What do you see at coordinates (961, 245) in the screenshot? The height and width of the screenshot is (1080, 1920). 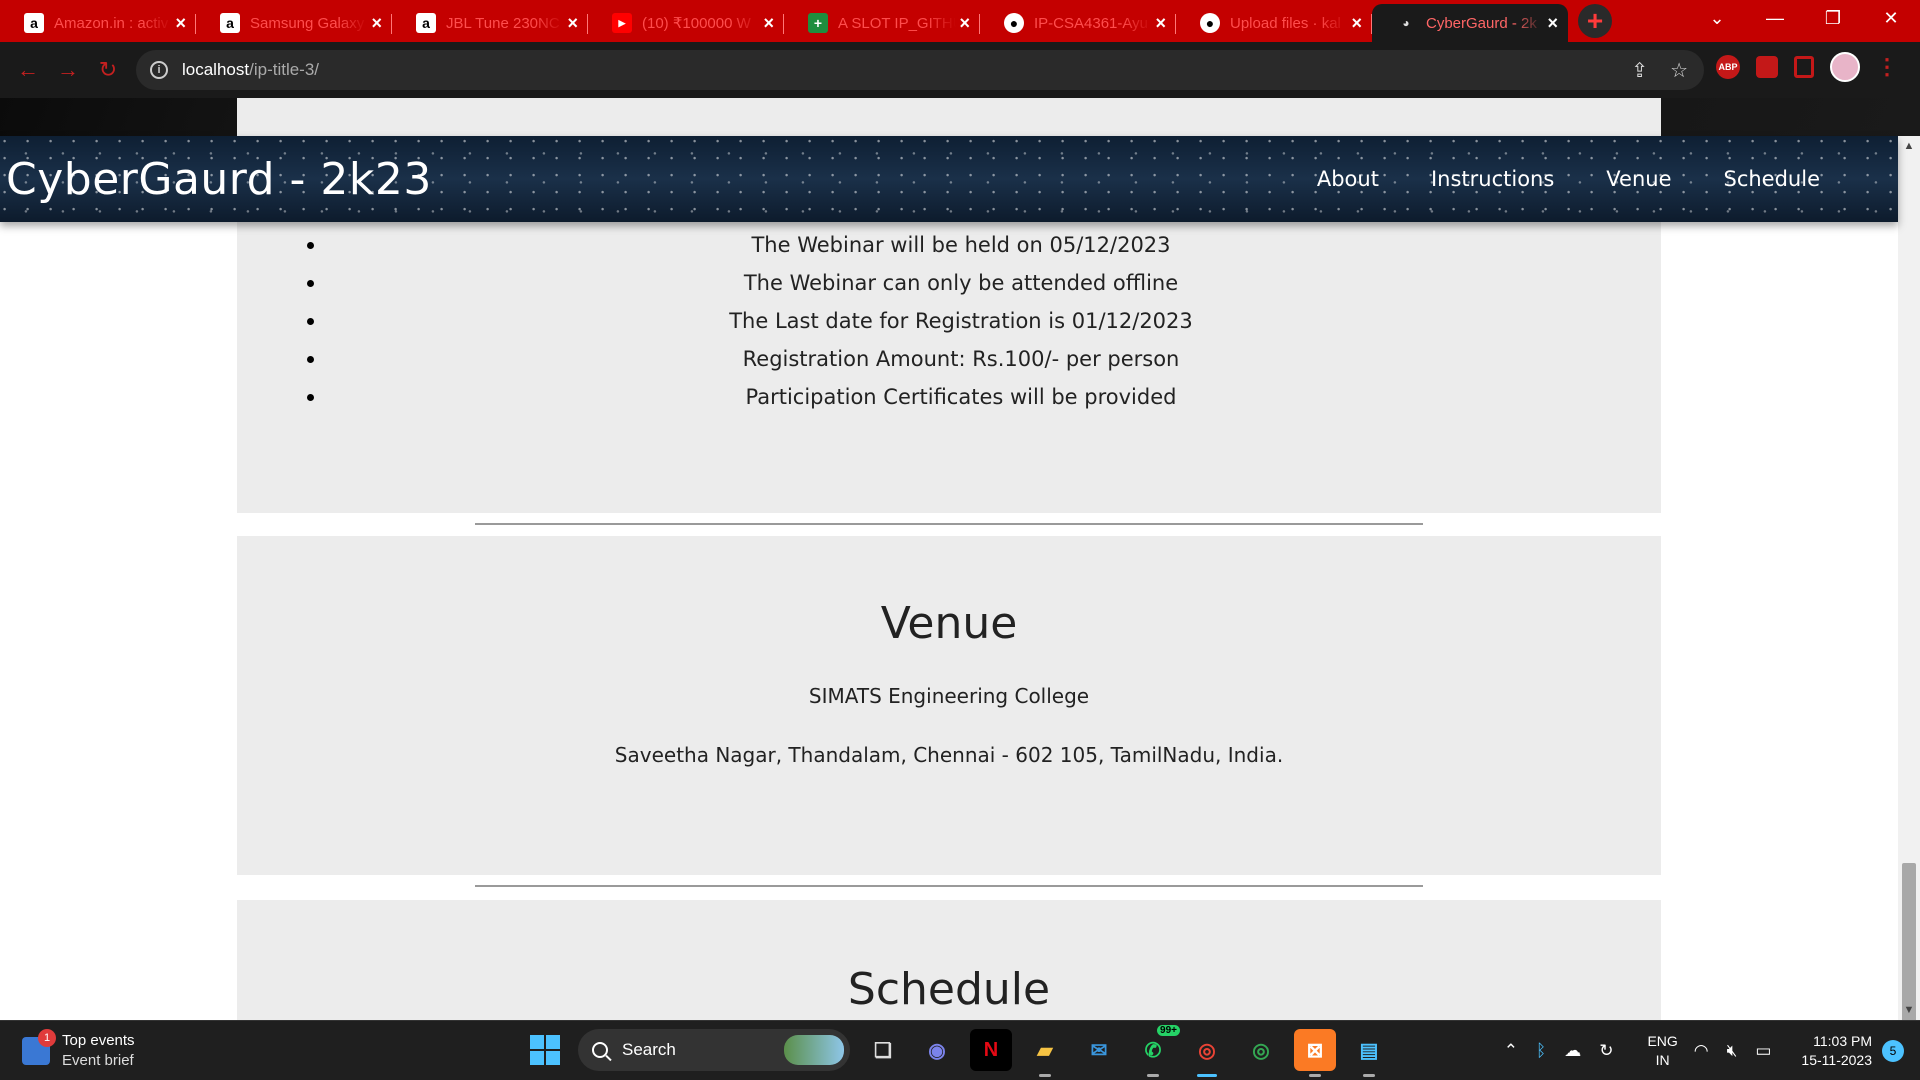 I see `instruction-text: The Webinar will be held on 05/12/2023` at bounding box center [961, 245].